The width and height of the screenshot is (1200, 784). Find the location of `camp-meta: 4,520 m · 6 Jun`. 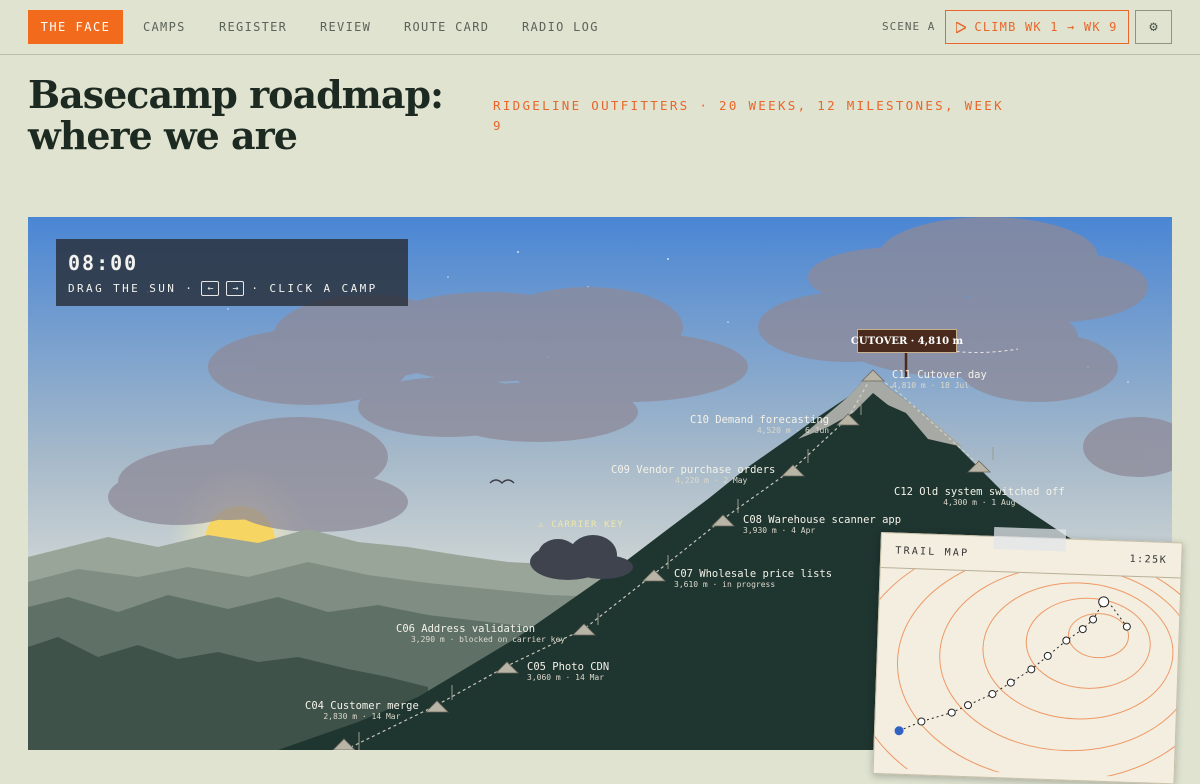

camp-meta: 4,520 m · 6 Jun is located at coordinates (793, 430).